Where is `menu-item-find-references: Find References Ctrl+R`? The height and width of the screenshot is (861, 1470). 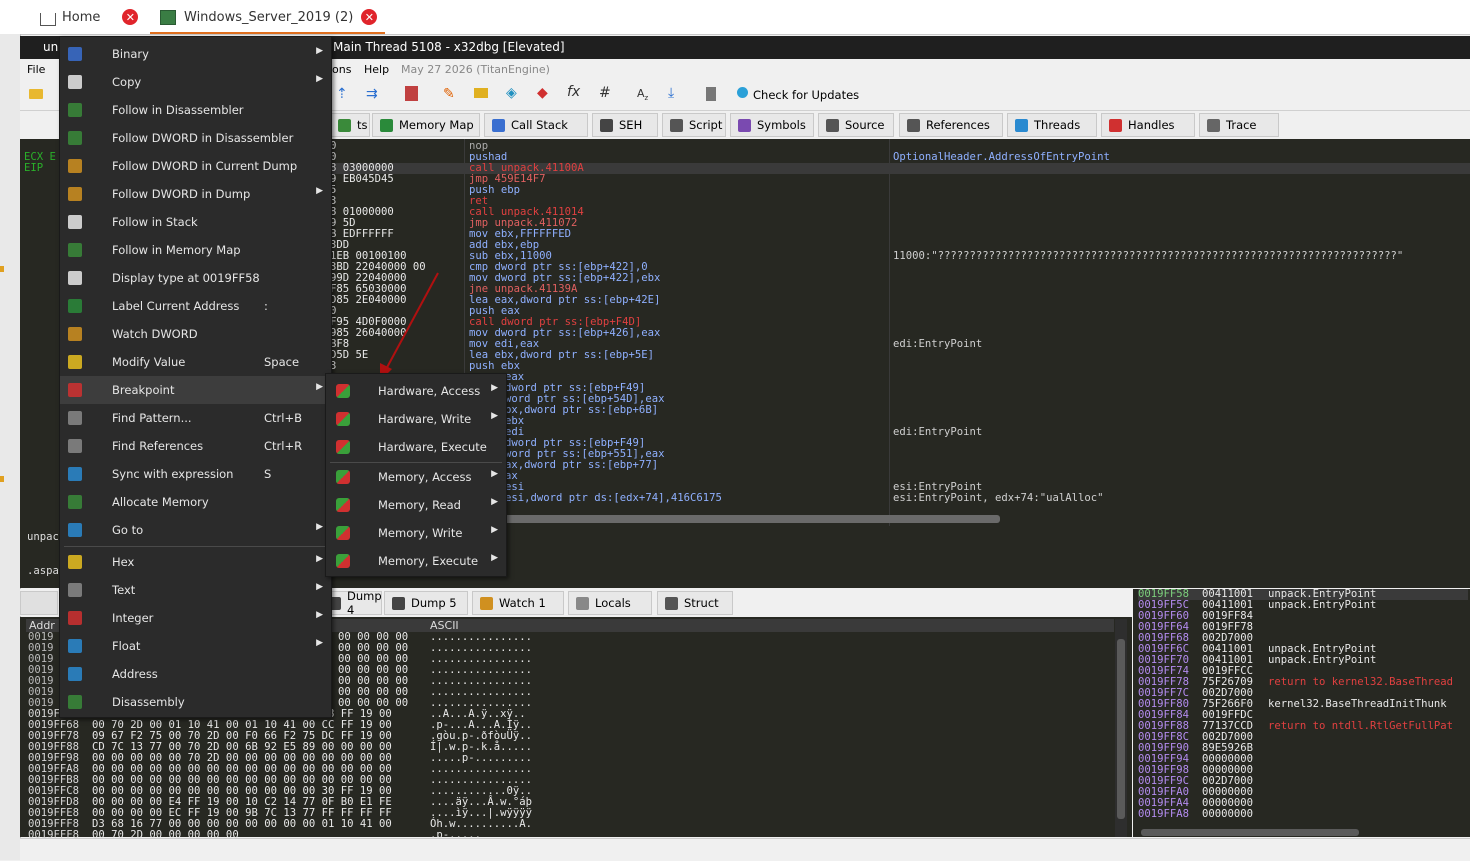 menu-item-find-references: Find References Ctrl+R is located at coordinates (195, 446).